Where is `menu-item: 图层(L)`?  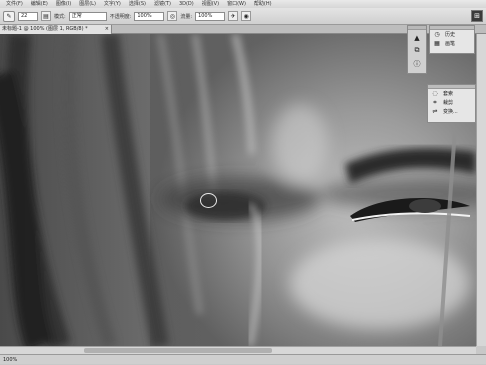
menu-item: 图层(L) is located at coordinates (87, 4).